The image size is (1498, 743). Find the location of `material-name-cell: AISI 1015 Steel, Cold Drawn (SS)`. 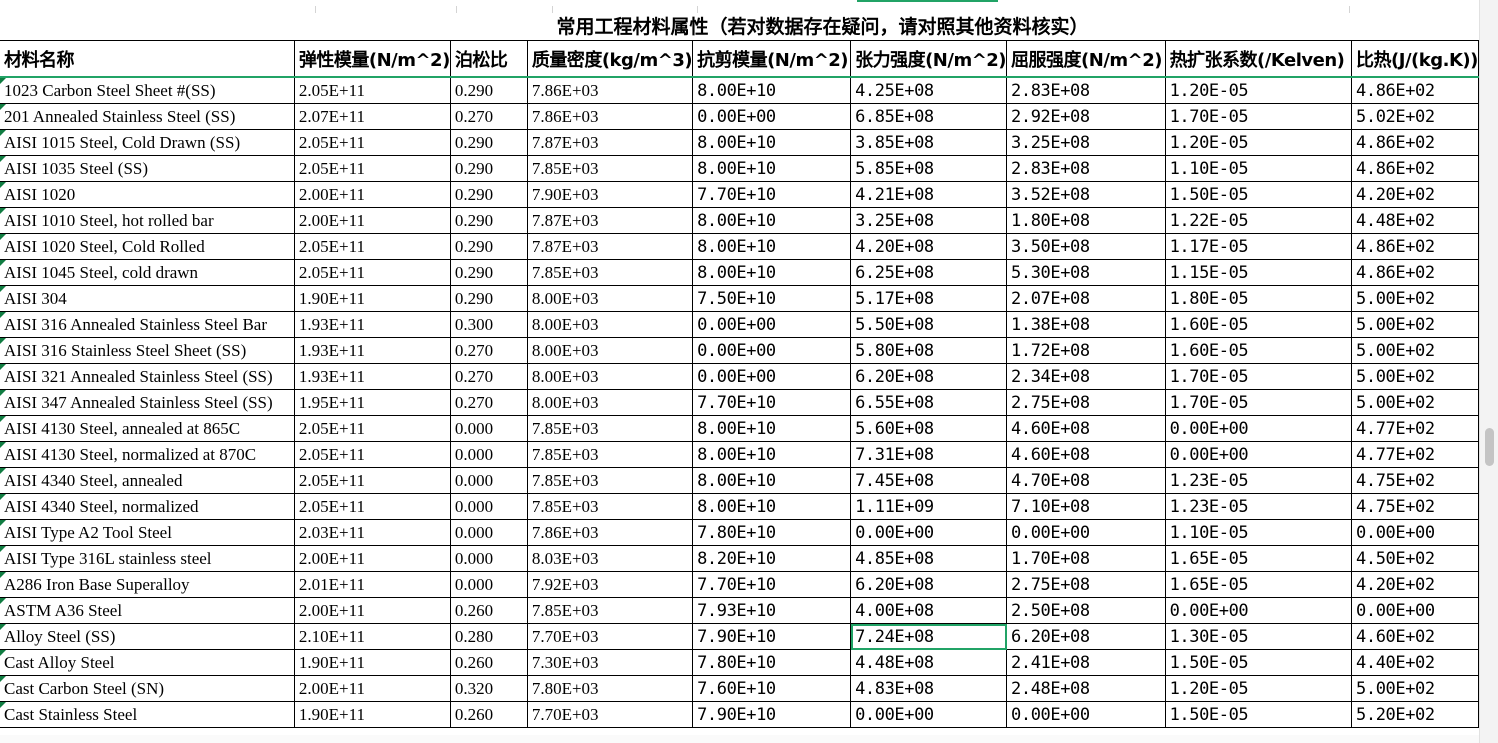

material-name-cell: AISI 1015 Steel, Cold Drawn (SS) is located at coordinates (147, 142).